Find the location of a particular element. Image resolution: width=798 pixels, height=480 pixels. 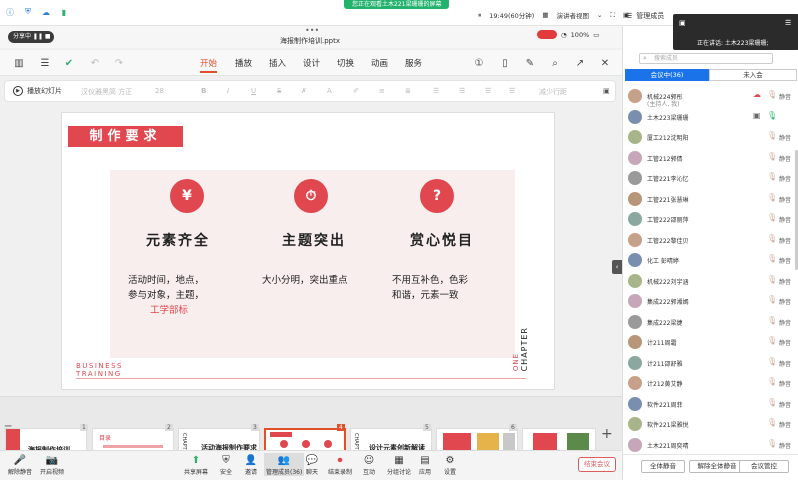

tab-play: 播放 is located at coordinates (243, 63).